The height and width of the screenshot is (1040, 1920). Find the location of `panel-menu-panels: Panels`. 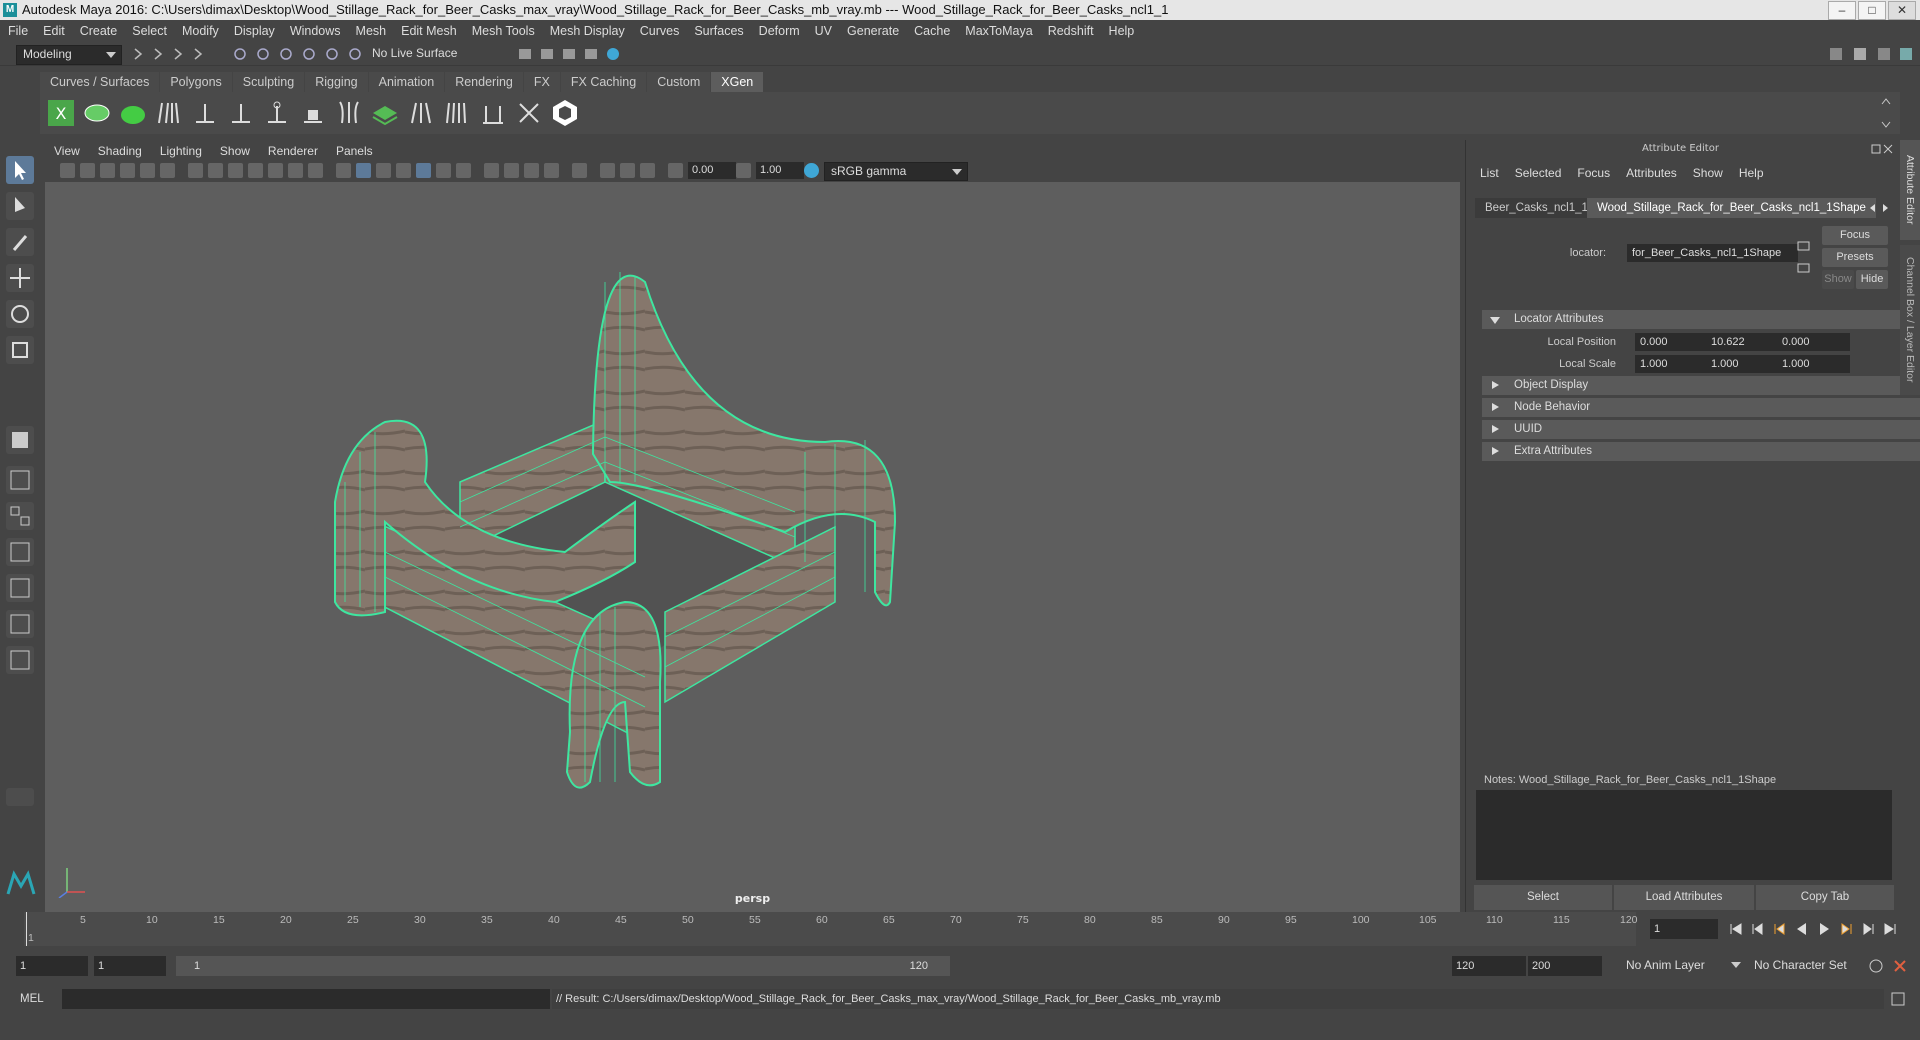

panel-menu-panels: Panels is located at coordinates (354, 151).